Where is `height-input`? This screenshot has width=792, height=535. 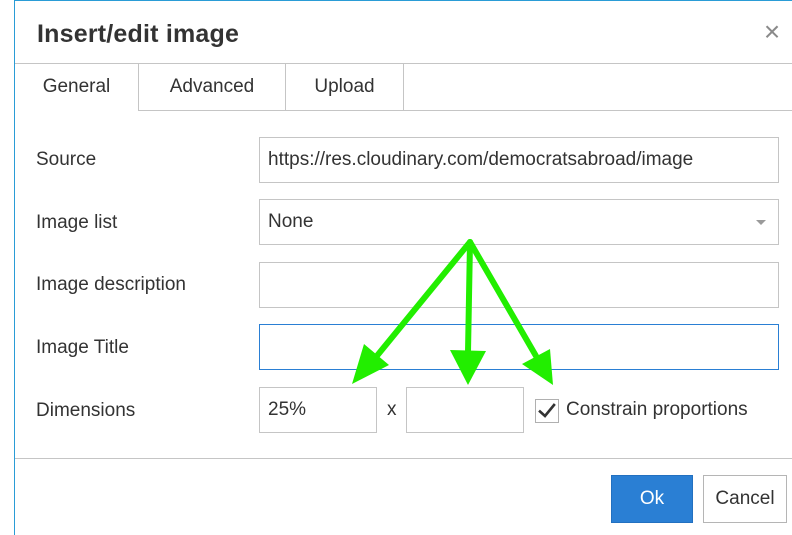
height-input is located at coordinates (465, 410).